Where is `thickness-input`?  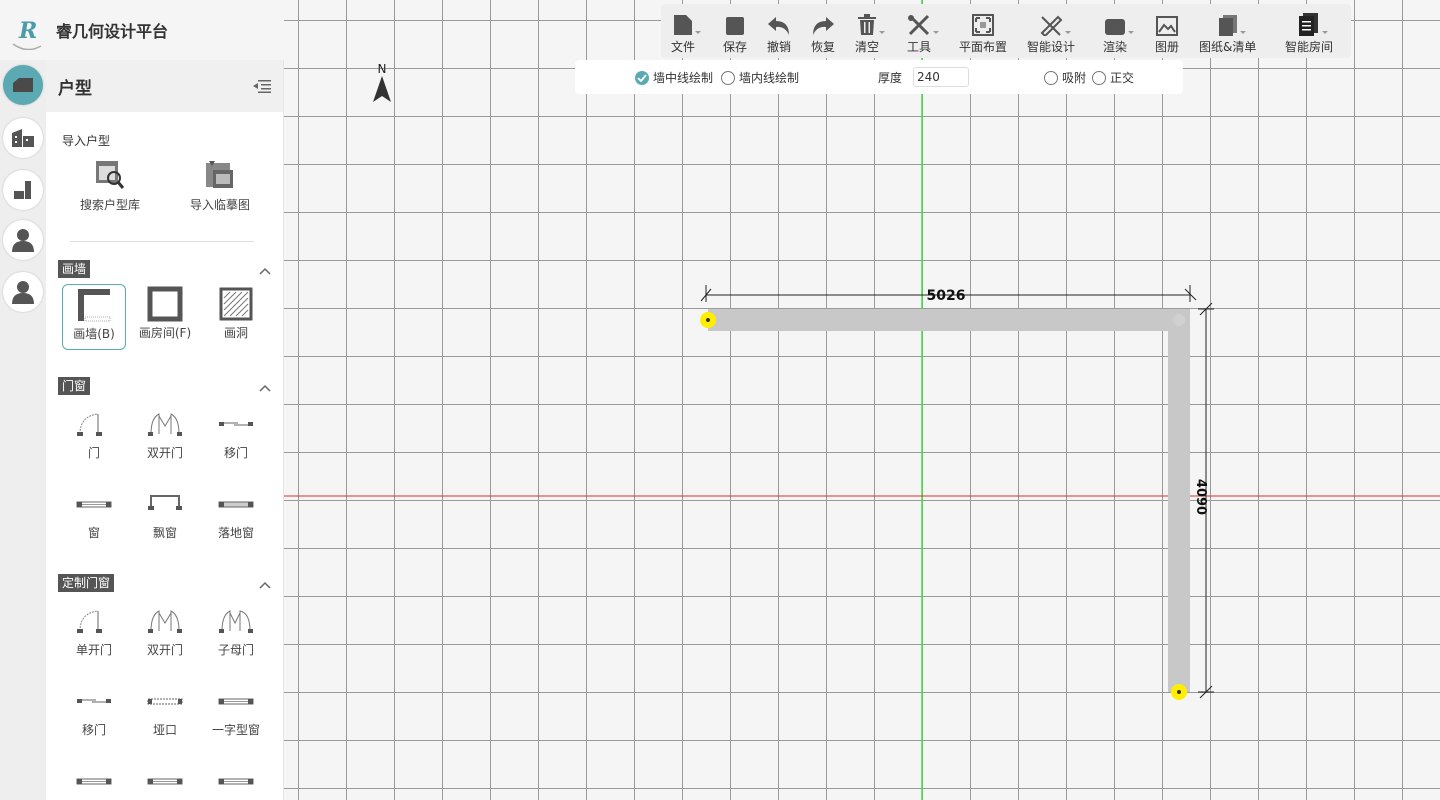 thickness-input is located at coordinates (941, 77).